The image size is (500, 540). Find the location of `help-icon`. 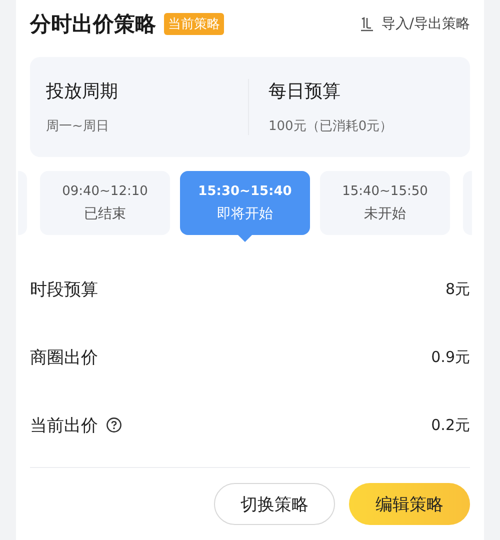

help-icon is located at coordinates (114, 425).